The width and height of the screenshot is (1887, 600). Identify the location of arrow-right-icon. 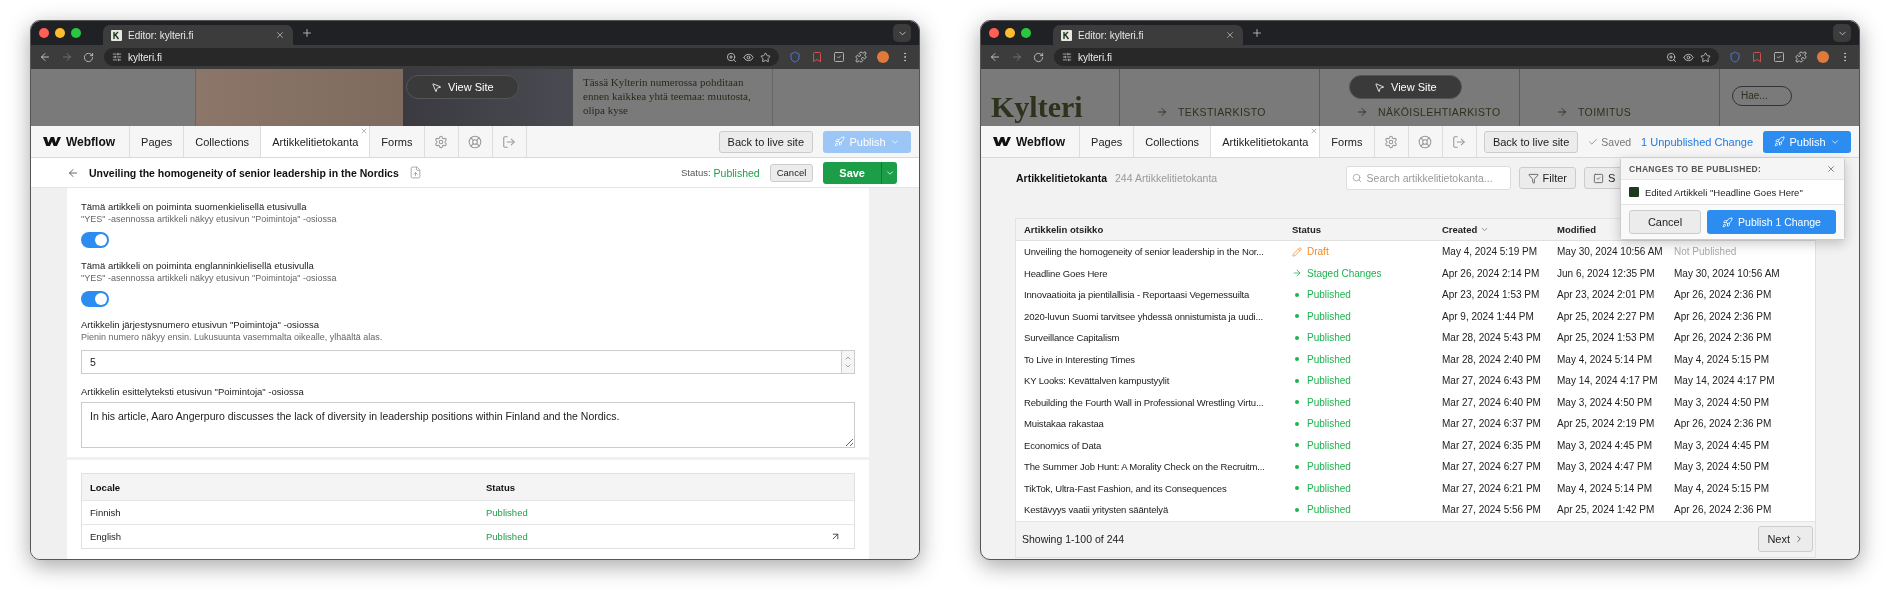
(1162, 112).